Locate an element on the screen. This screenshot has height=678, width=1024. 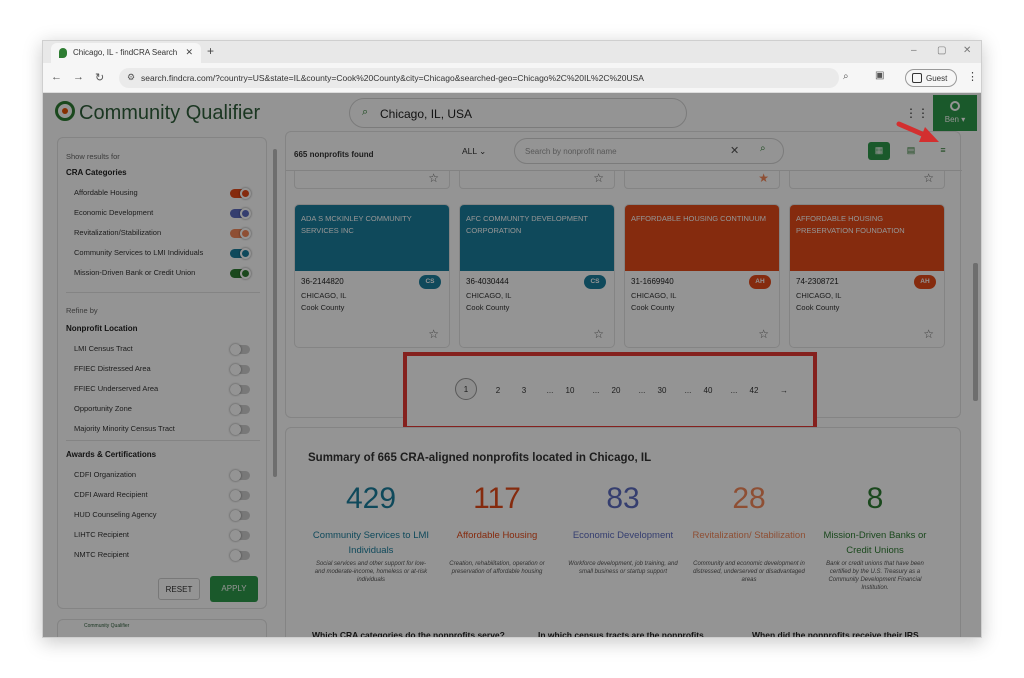
grid-view-button: ▦ is located at coordinates (879, 151).